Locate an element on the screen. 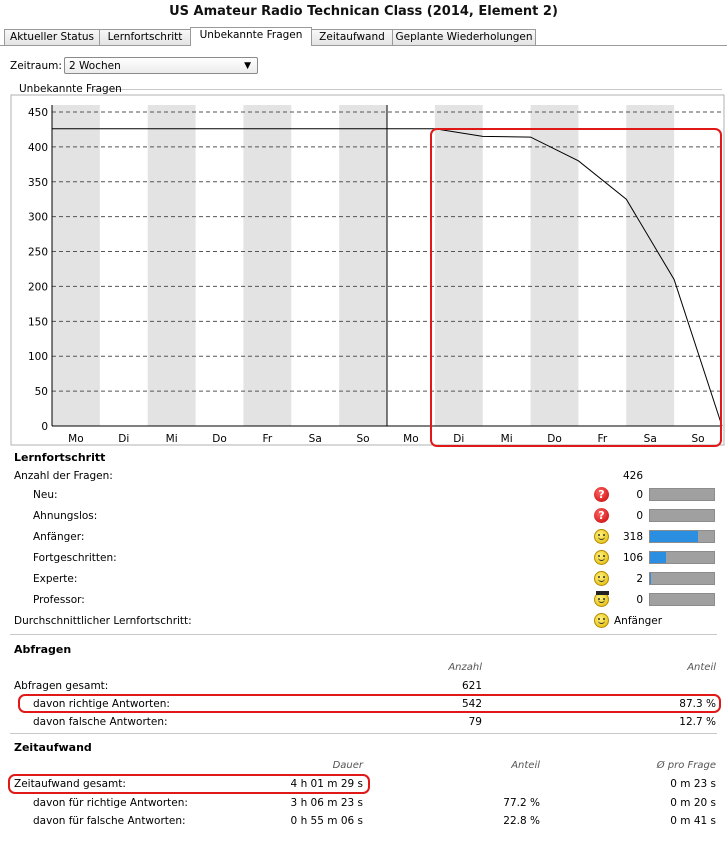 Image resolution: width=727 pixels, height=844 pixels. abfragen-header: Abfragen is located at coordinates (43, 649).